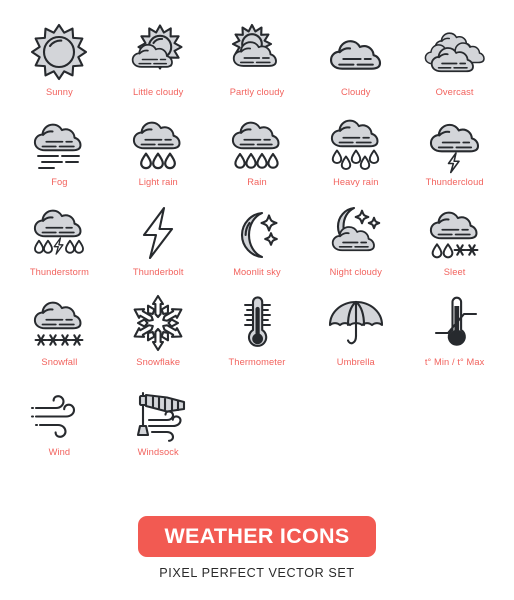  I want to click on icon-cell-cloud-with-snowflakes: Snowfall, so click(59, 337).